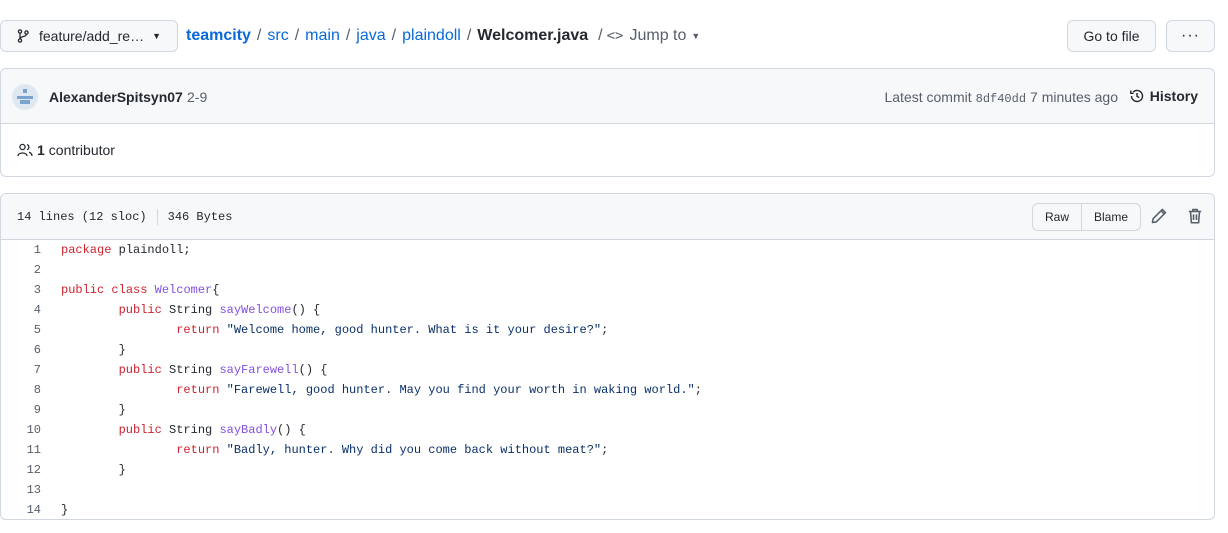 The image size is (1228, 533). I want to click on line-number: 1, so click(21, 250).